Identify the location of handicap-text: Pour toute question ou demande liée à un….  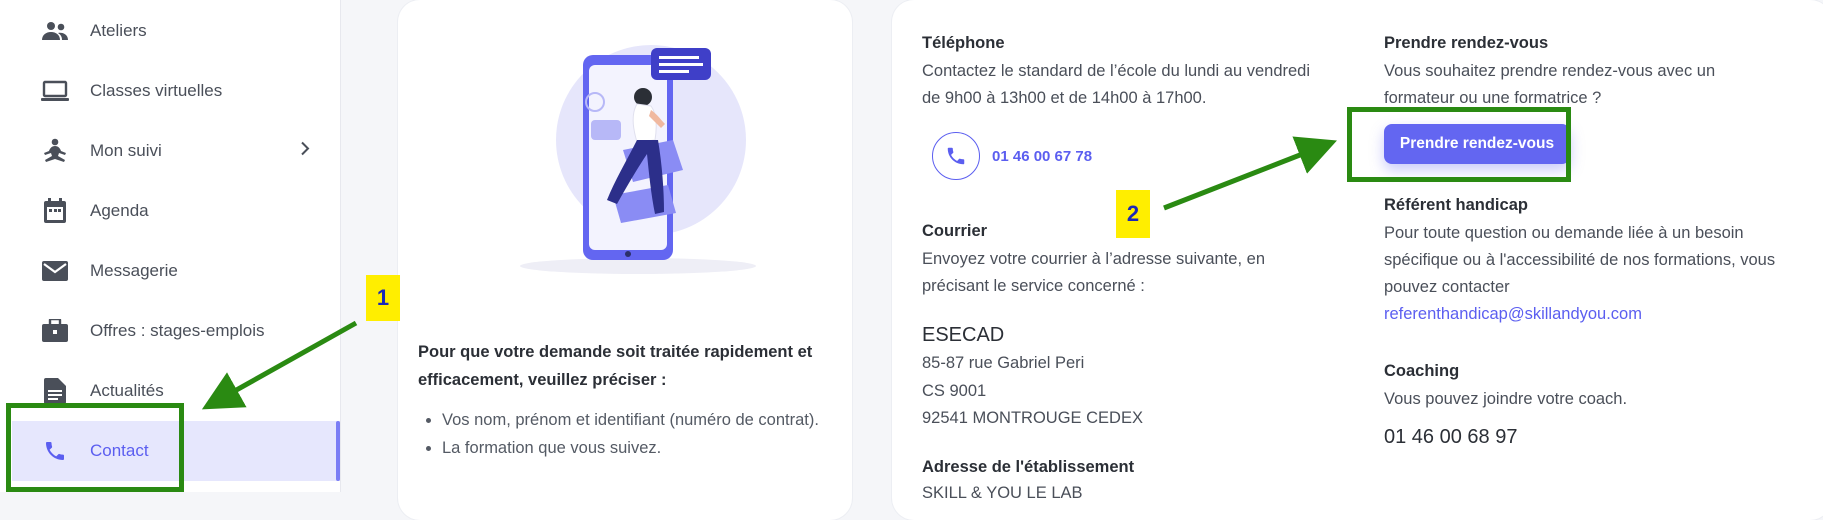
(1580, 260).